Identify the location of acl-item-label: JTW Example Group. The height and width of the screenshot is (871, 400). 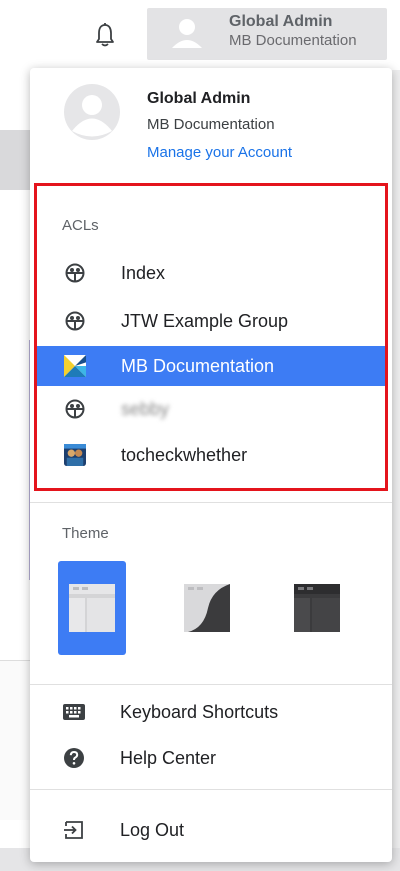
(205, 320).